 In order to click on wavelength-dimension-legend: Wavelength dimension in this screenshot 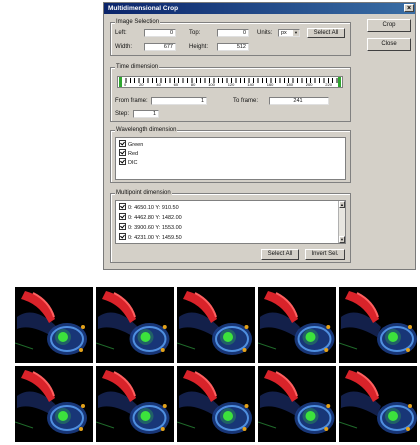, I will do `click(146, 130)`.